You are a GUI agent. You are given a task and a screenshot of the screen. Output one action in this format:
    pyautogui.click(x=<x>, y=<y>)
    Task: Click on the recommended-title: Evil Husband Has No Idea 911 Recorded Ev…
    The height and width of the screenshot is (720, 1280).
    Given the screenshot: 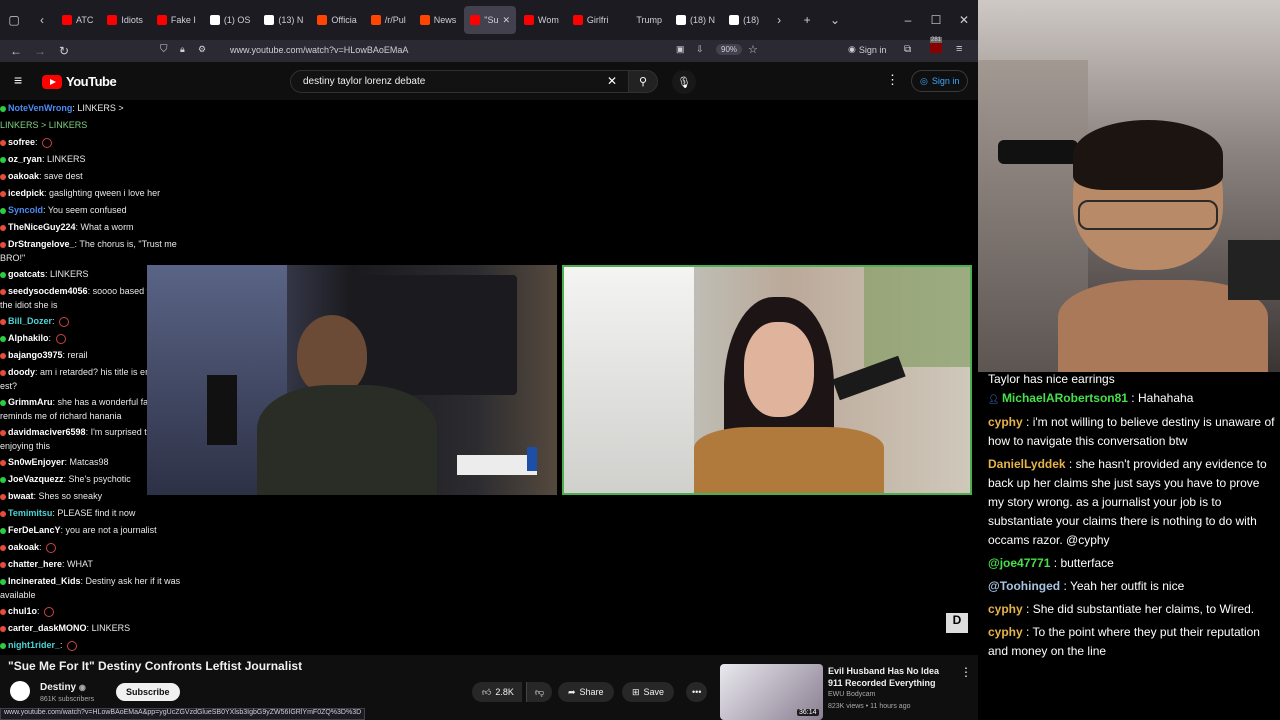 What is the action you would take?
    pyautogui.click(x=890, y=677)
    